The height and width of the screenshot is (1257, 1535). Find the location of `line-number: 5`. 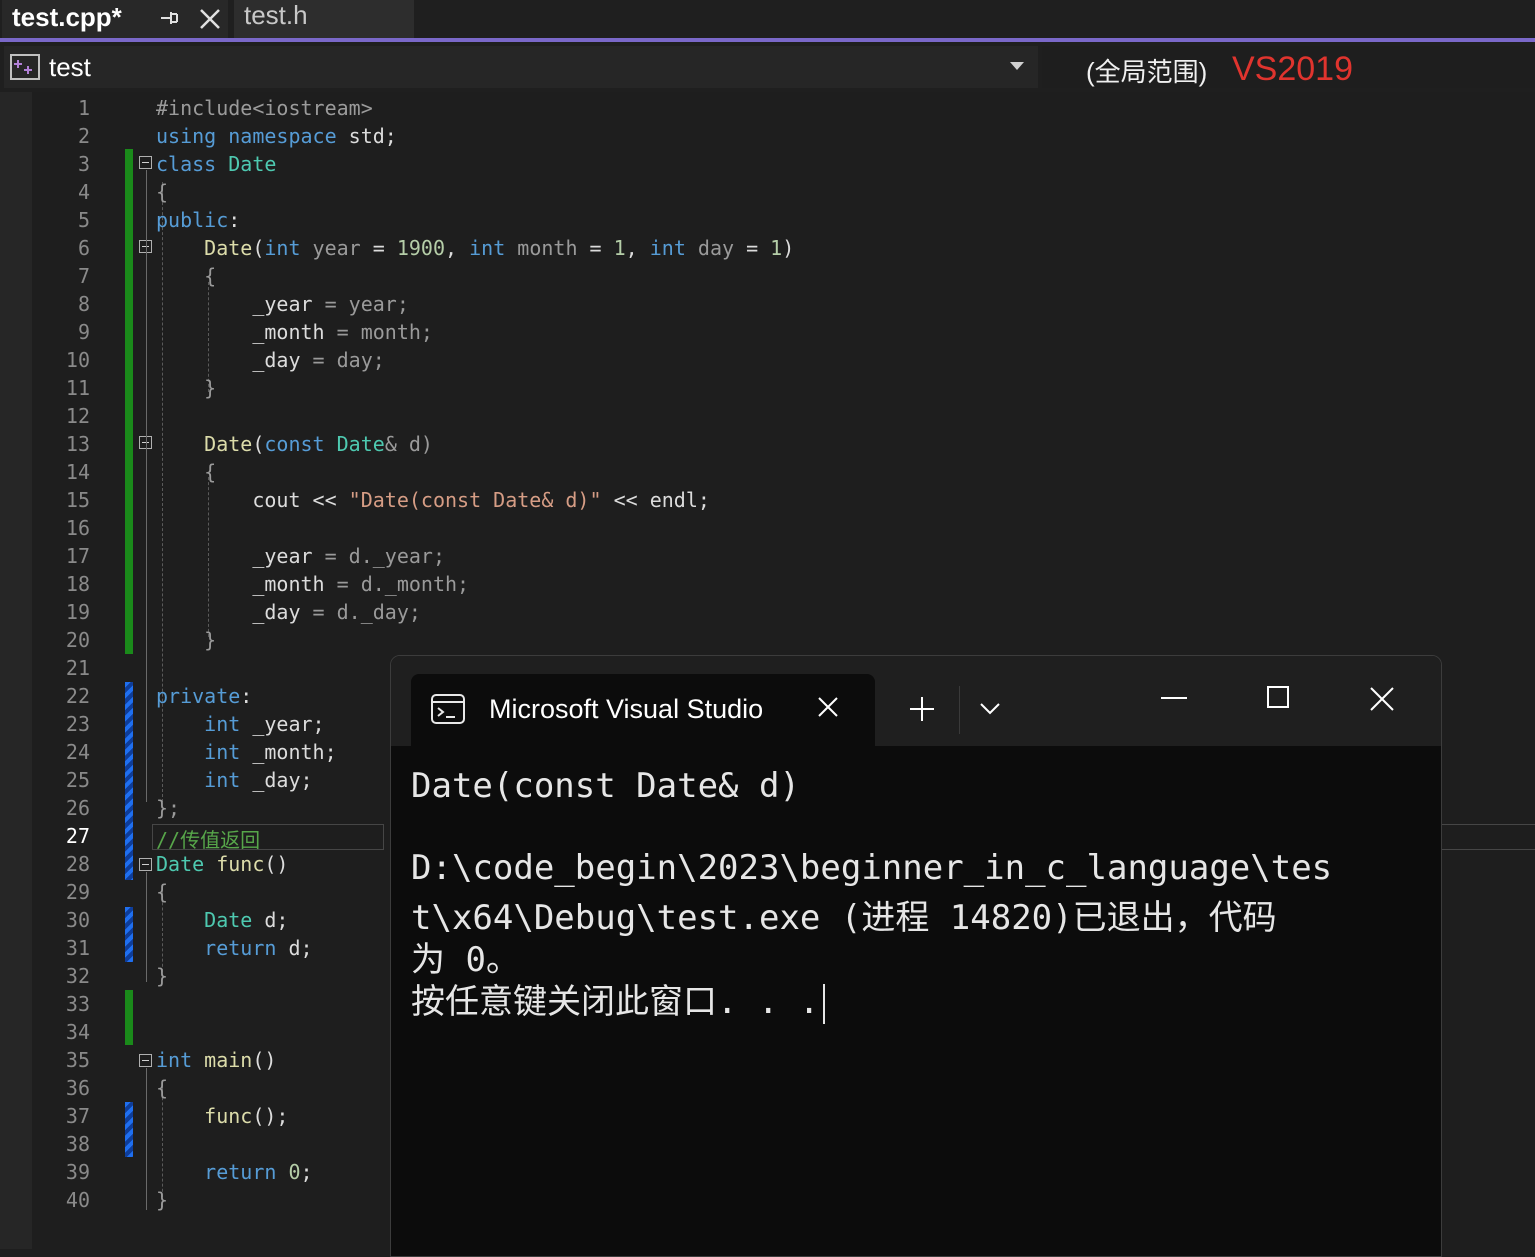

line-number: 5 is located at coordinates (83, 220).